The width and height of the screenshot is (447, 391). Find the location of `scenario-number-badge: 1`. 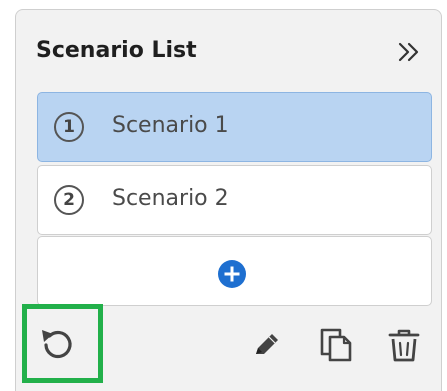

scenario-number-badge: 1 is located at coordinates (69, 127).